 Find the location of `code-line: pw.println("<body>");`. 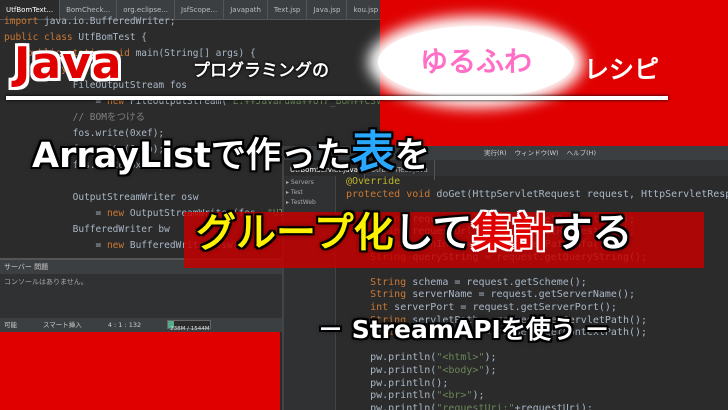

code-line: pw.println("<body>"); is located at coordinates (537, 371).